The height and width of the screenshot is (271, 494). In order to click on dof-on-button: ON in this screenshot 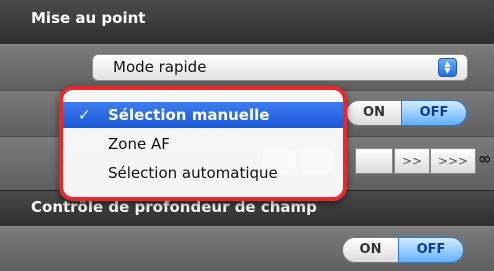, I will do `click(370, 250)`.